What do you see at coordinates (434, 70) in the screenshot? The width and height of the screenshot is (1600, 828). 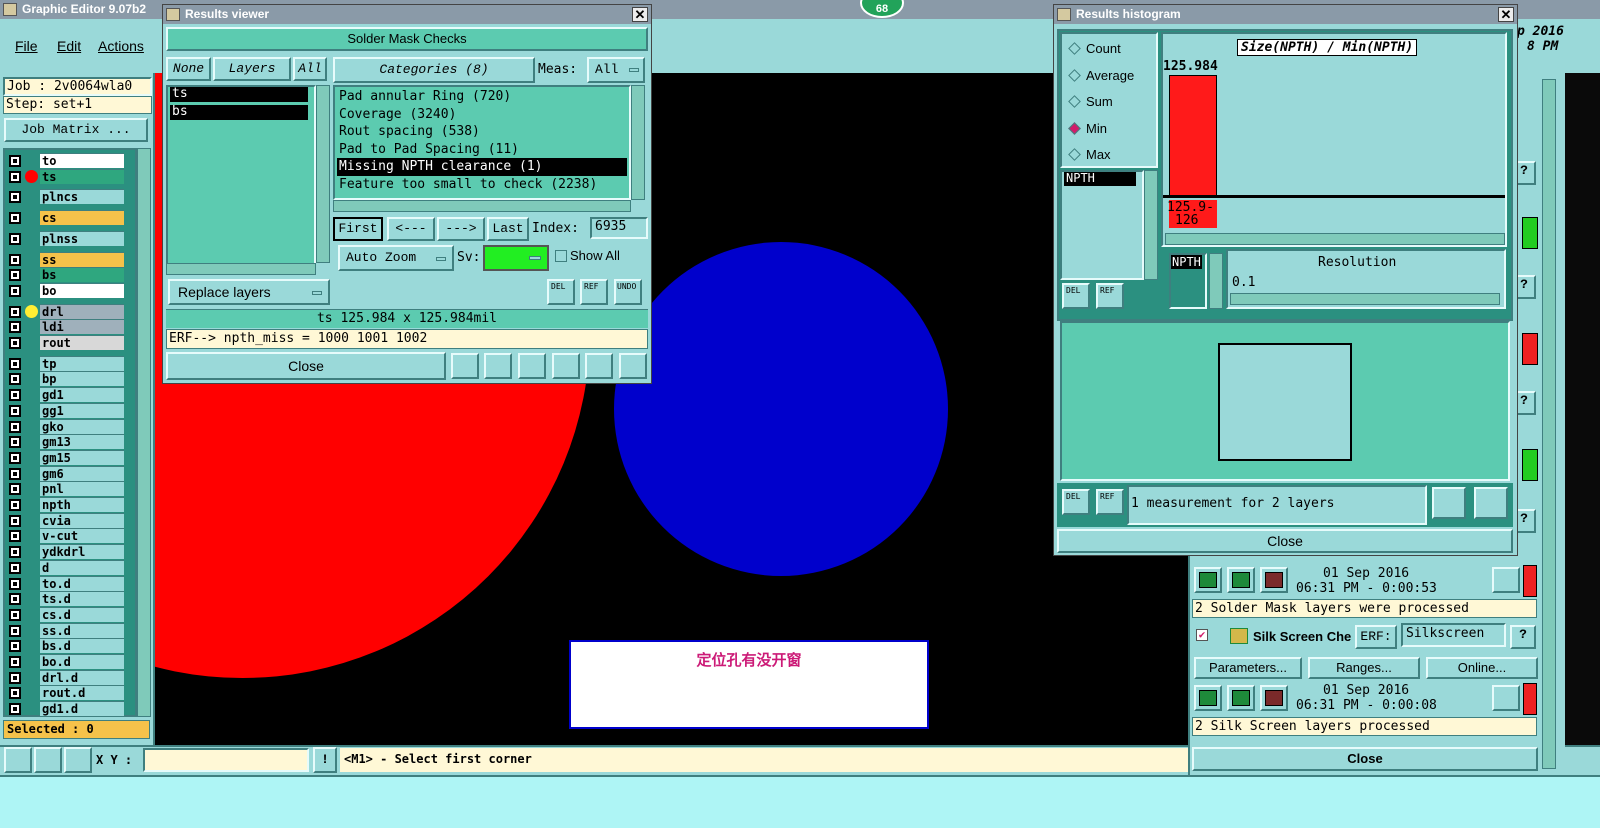 I see `categories-button: Categories (8)` at bounding box center [434, 70].